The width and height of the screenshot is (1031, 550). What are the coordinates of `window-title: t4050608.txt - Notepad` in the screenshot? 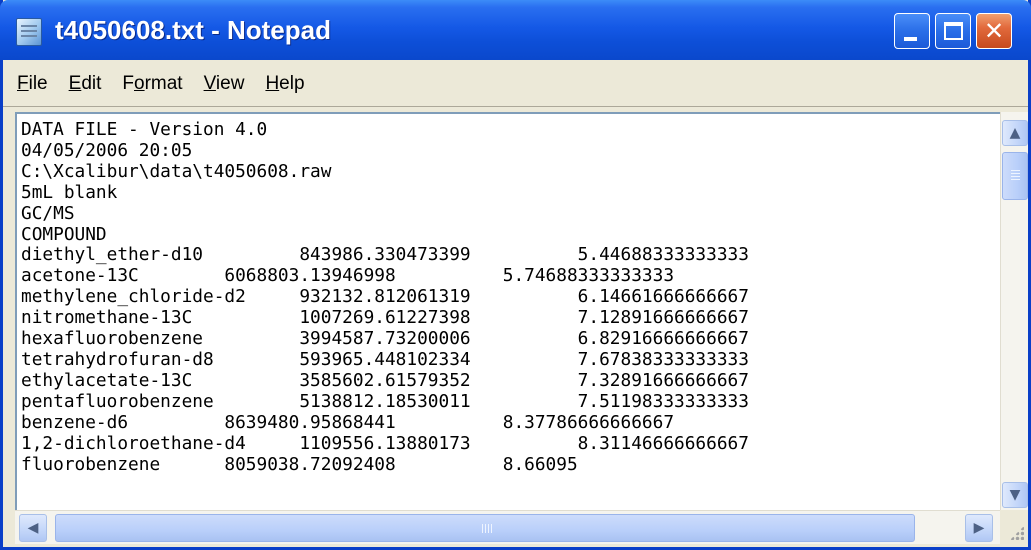 It's located at (193, 30).